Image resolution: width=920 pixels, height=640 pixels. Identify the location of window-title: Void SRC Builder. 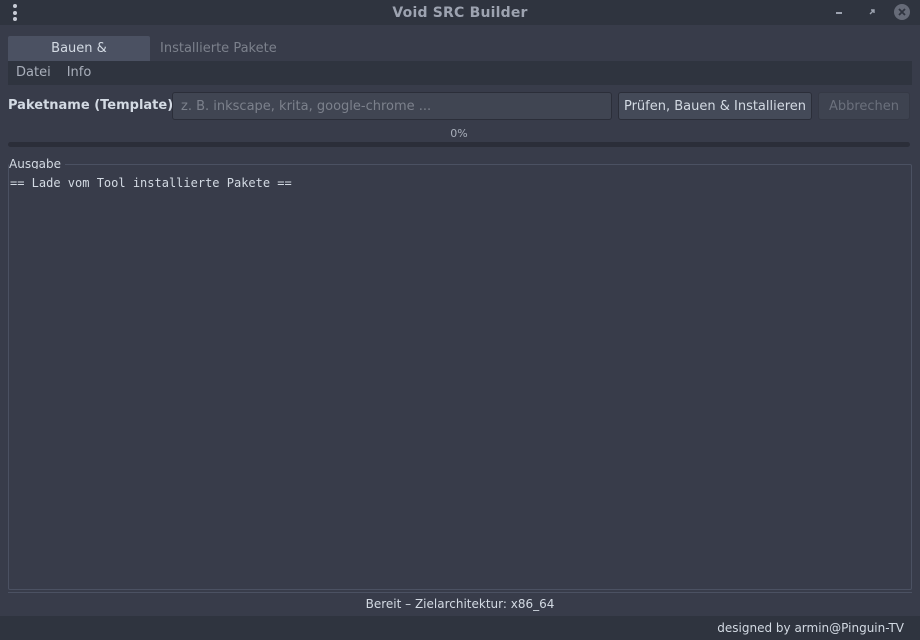
(460, 12).